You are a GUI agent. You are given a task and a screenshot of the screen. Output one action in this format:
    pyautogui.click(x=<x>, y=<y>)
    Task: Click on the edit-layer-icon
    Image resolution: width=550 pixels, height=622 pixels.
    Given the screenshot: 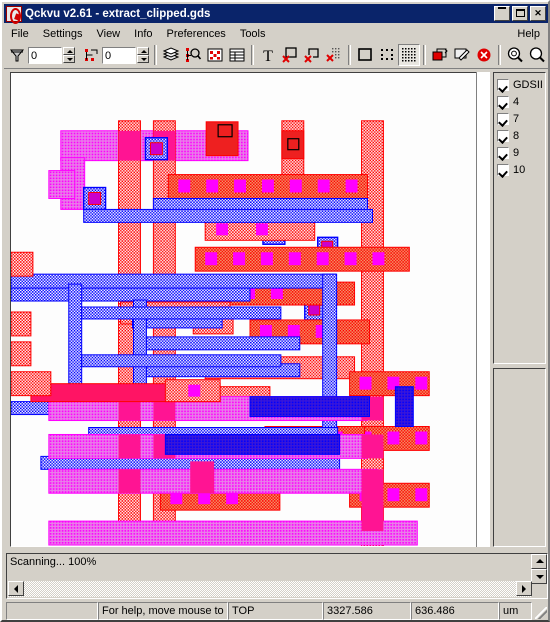 What is the action you would take?
    pyautogui.click(x=462, y=55)
    